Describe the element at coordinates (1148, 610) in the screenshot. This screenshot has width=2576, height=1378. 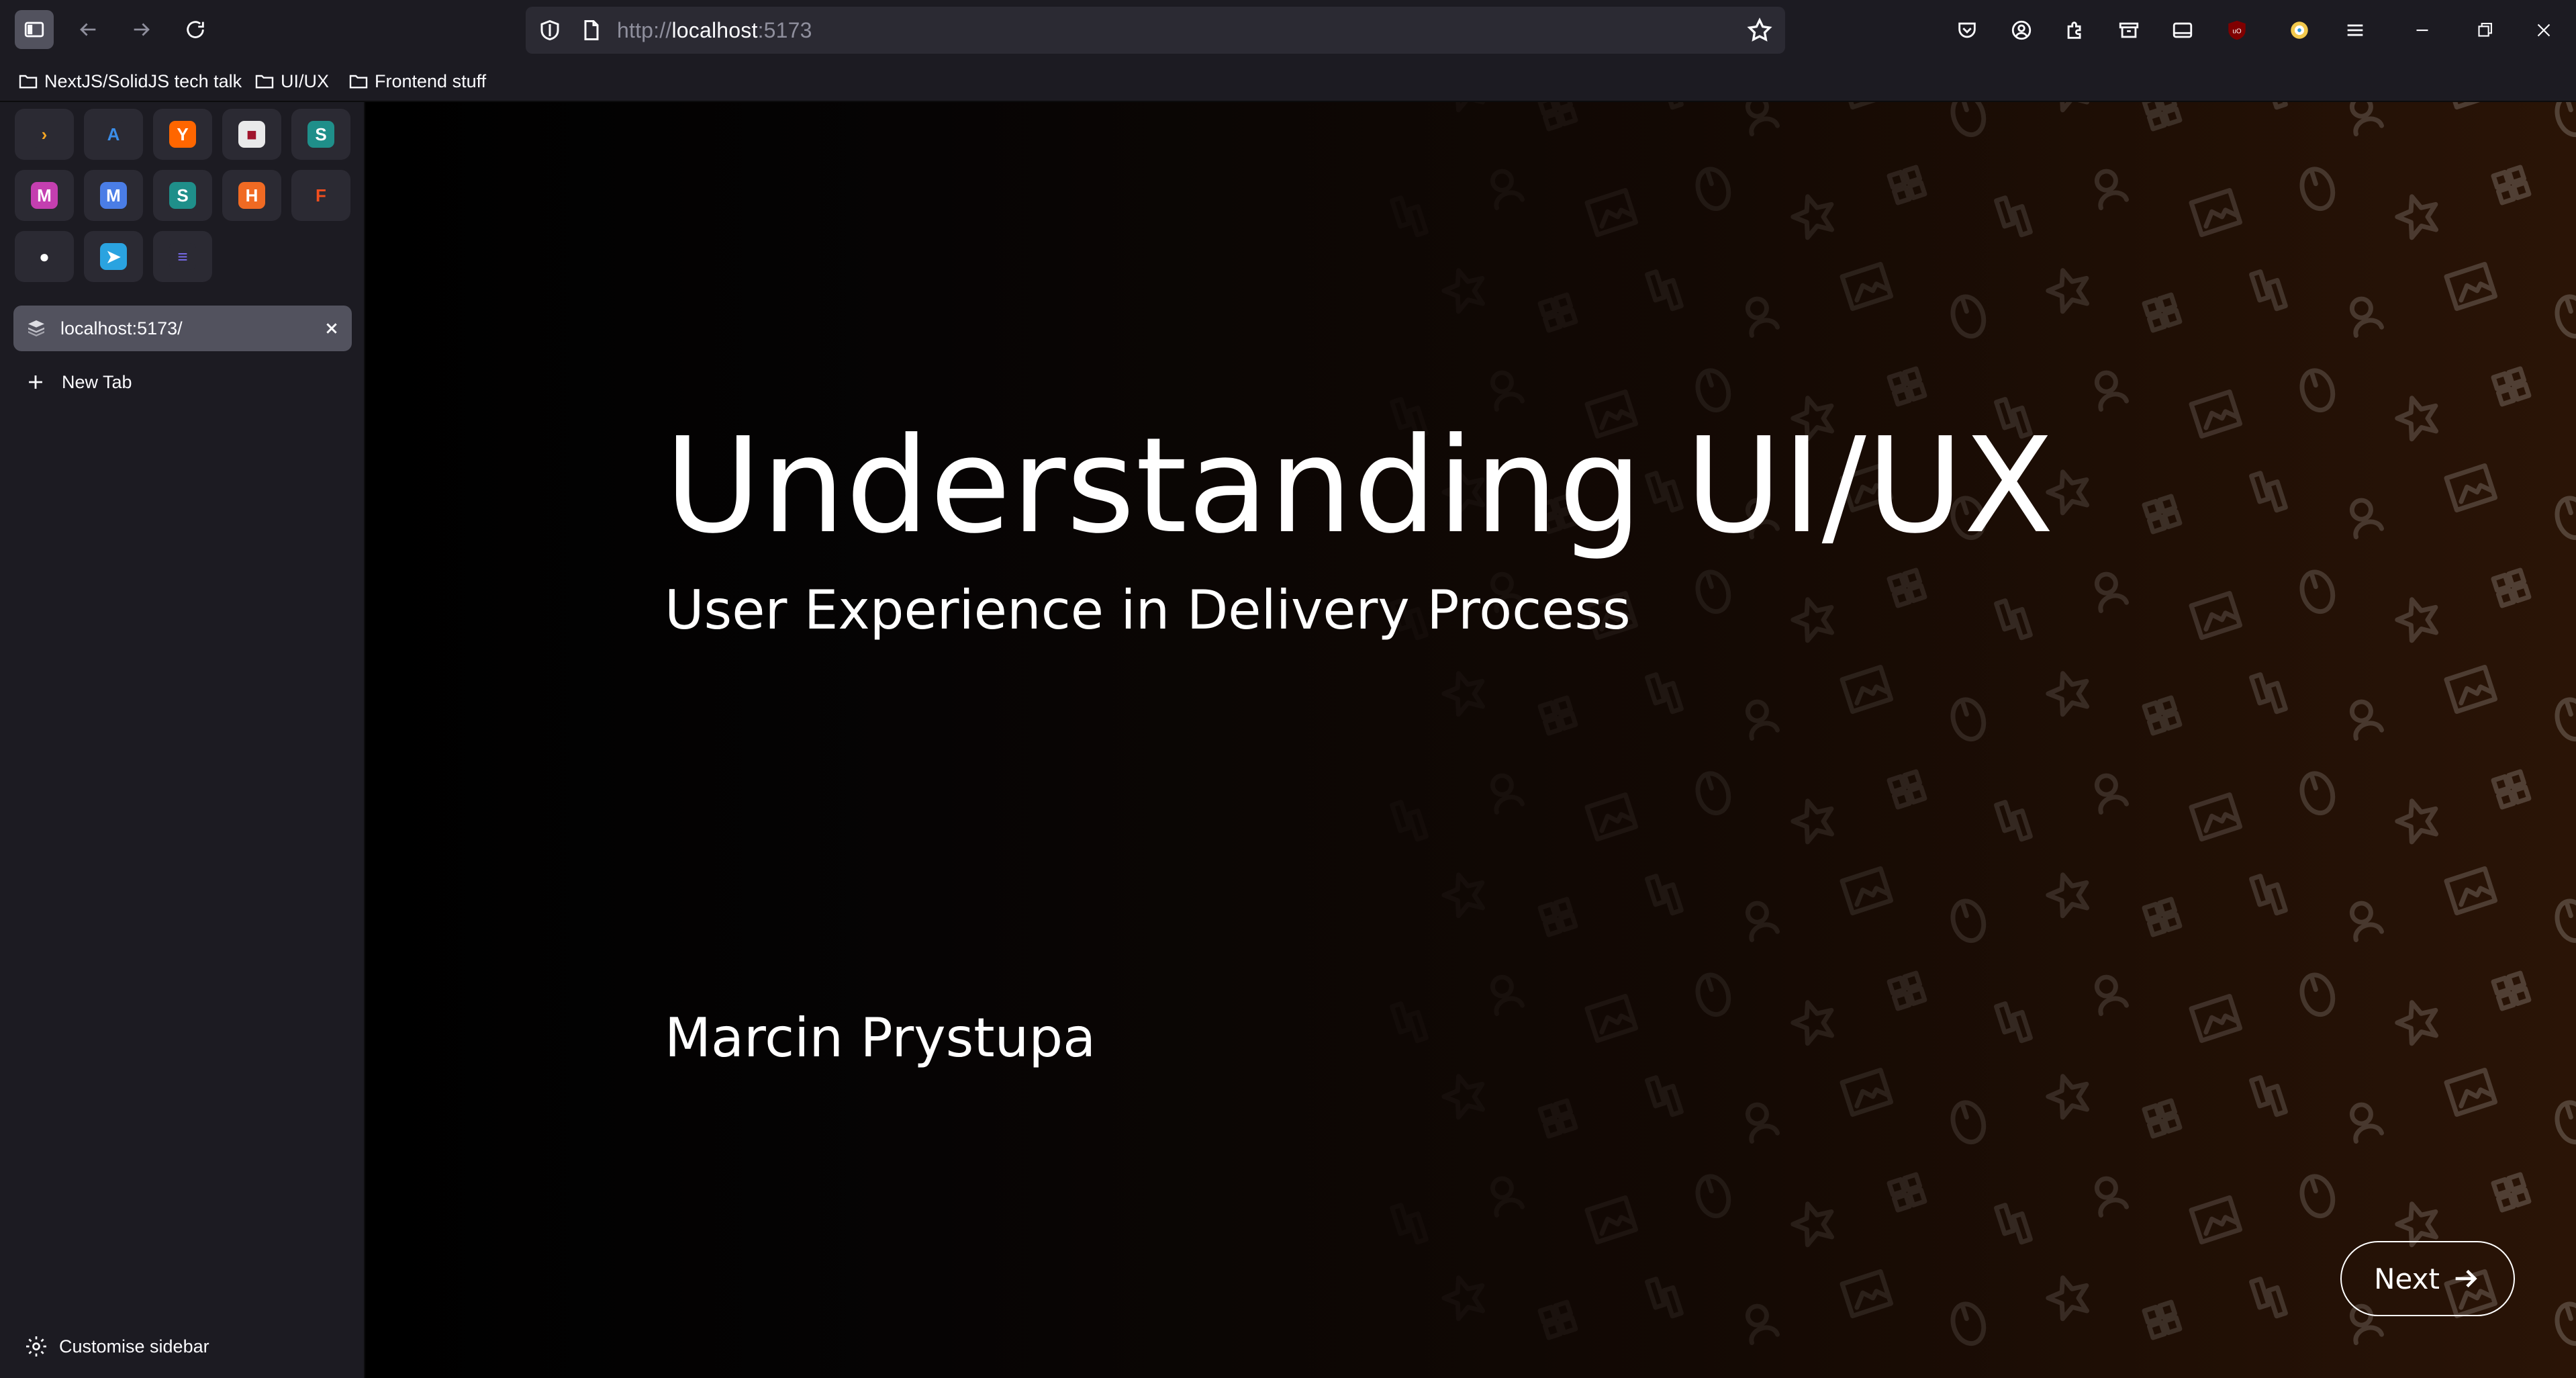
I see `slide-subtitle: User Experience in Delivery Process` at that location.